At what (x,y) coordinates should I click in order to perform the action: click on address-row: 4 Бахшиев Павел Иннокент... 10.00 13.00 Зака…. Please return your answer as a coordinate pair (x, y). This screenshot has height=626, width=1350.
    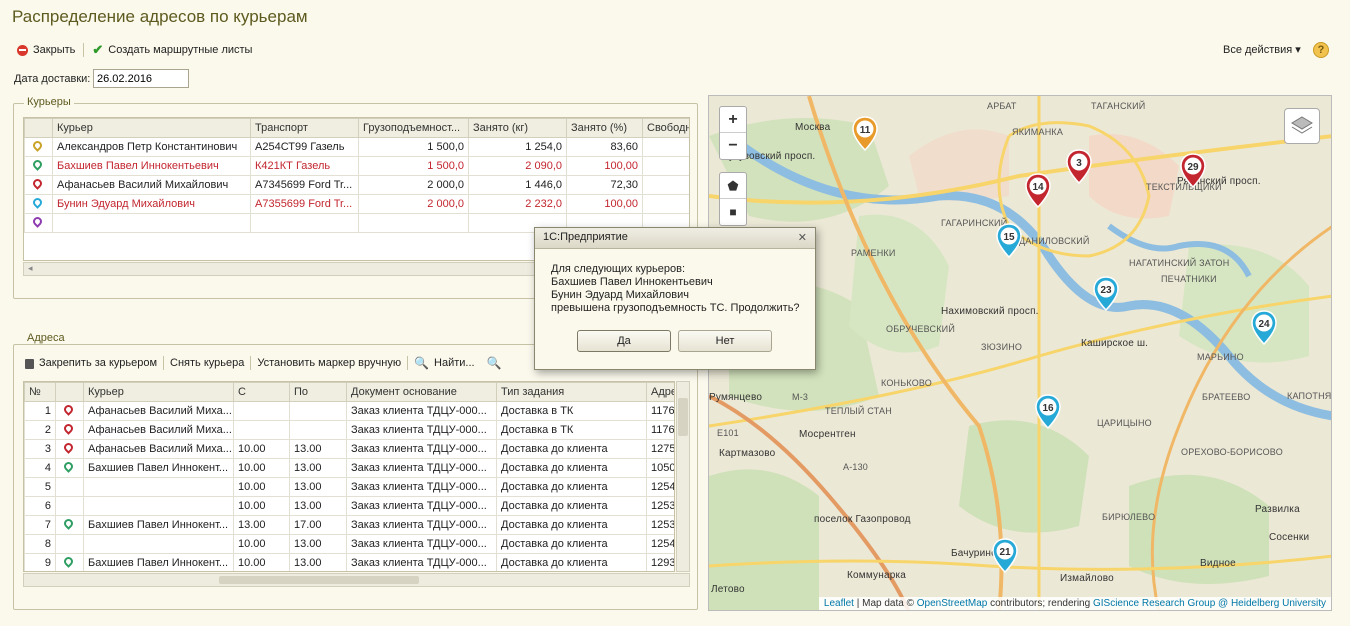
    Looking at the image, I should click on (349, 468).